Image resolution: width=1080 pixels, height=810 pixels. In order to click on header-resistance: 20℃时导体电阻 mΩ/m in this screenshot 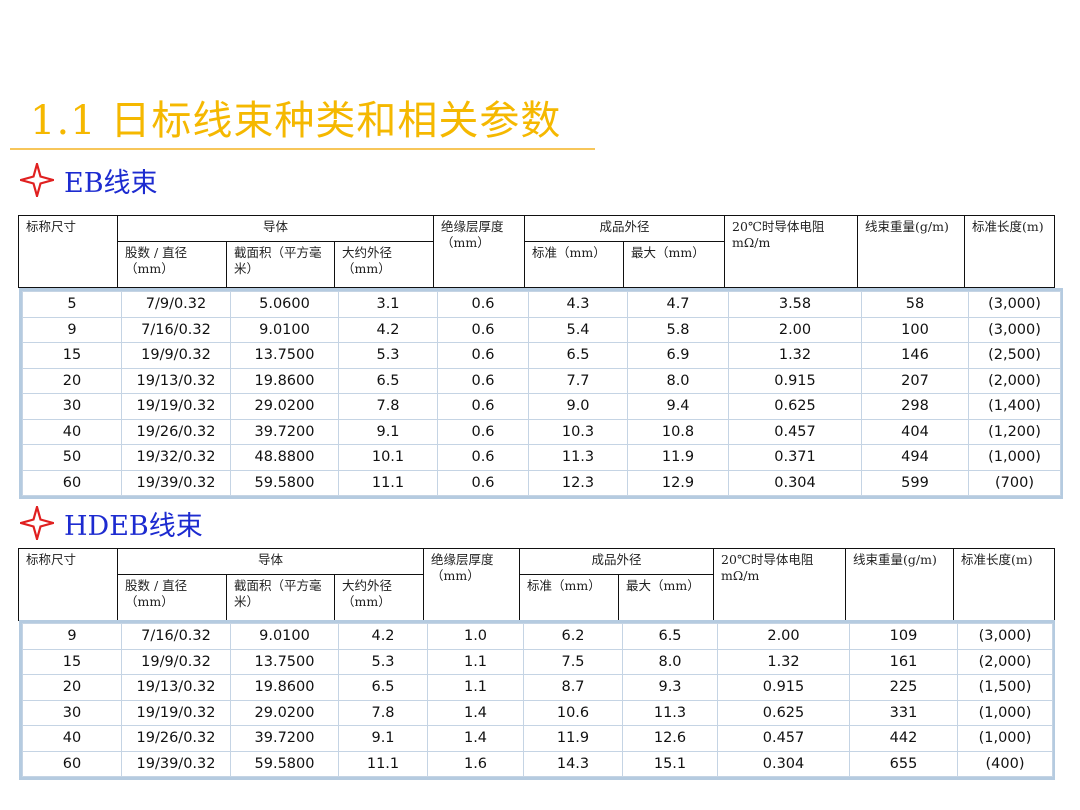, I will do `click(791, 251)`.